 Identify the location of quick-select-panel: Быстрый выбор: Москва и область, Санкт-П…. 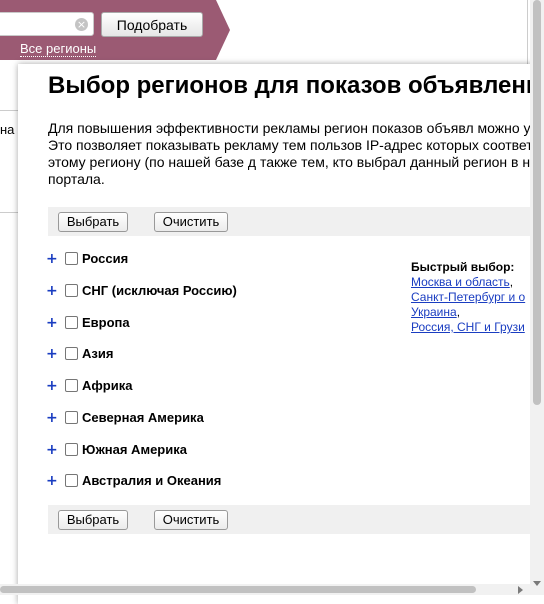
(477, 297).